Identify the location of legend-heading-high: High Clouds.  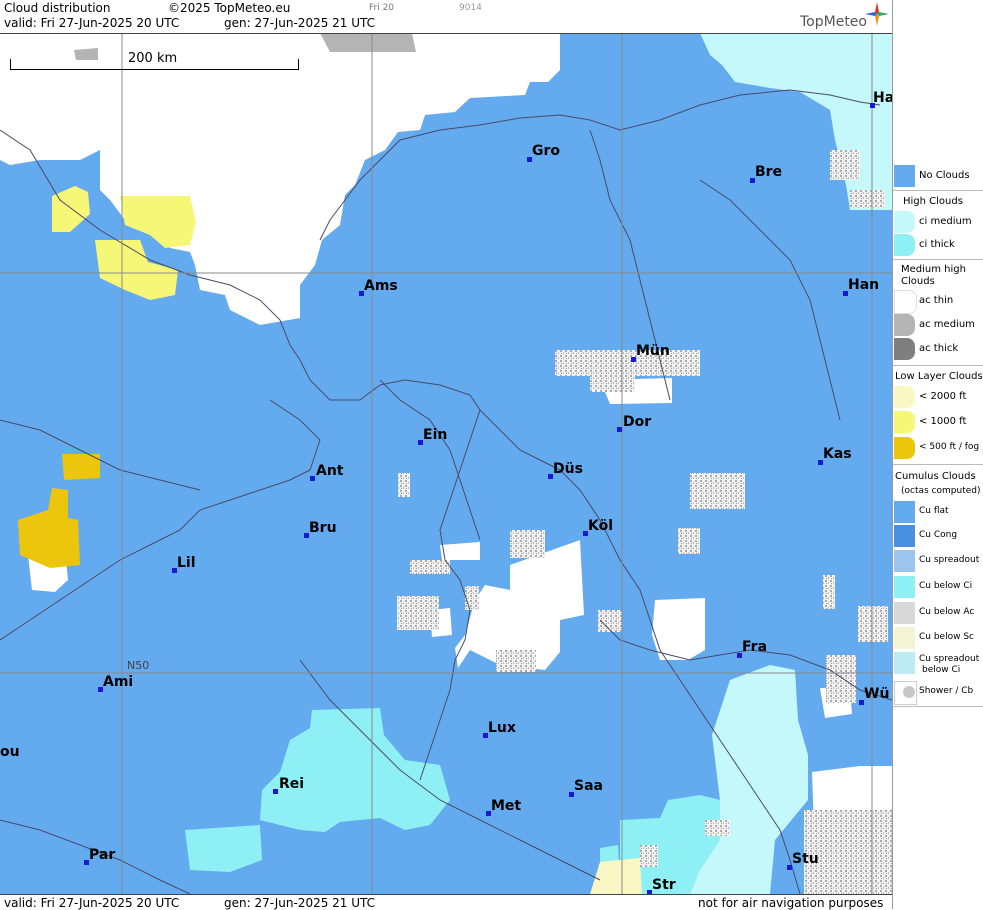
(933, 201).